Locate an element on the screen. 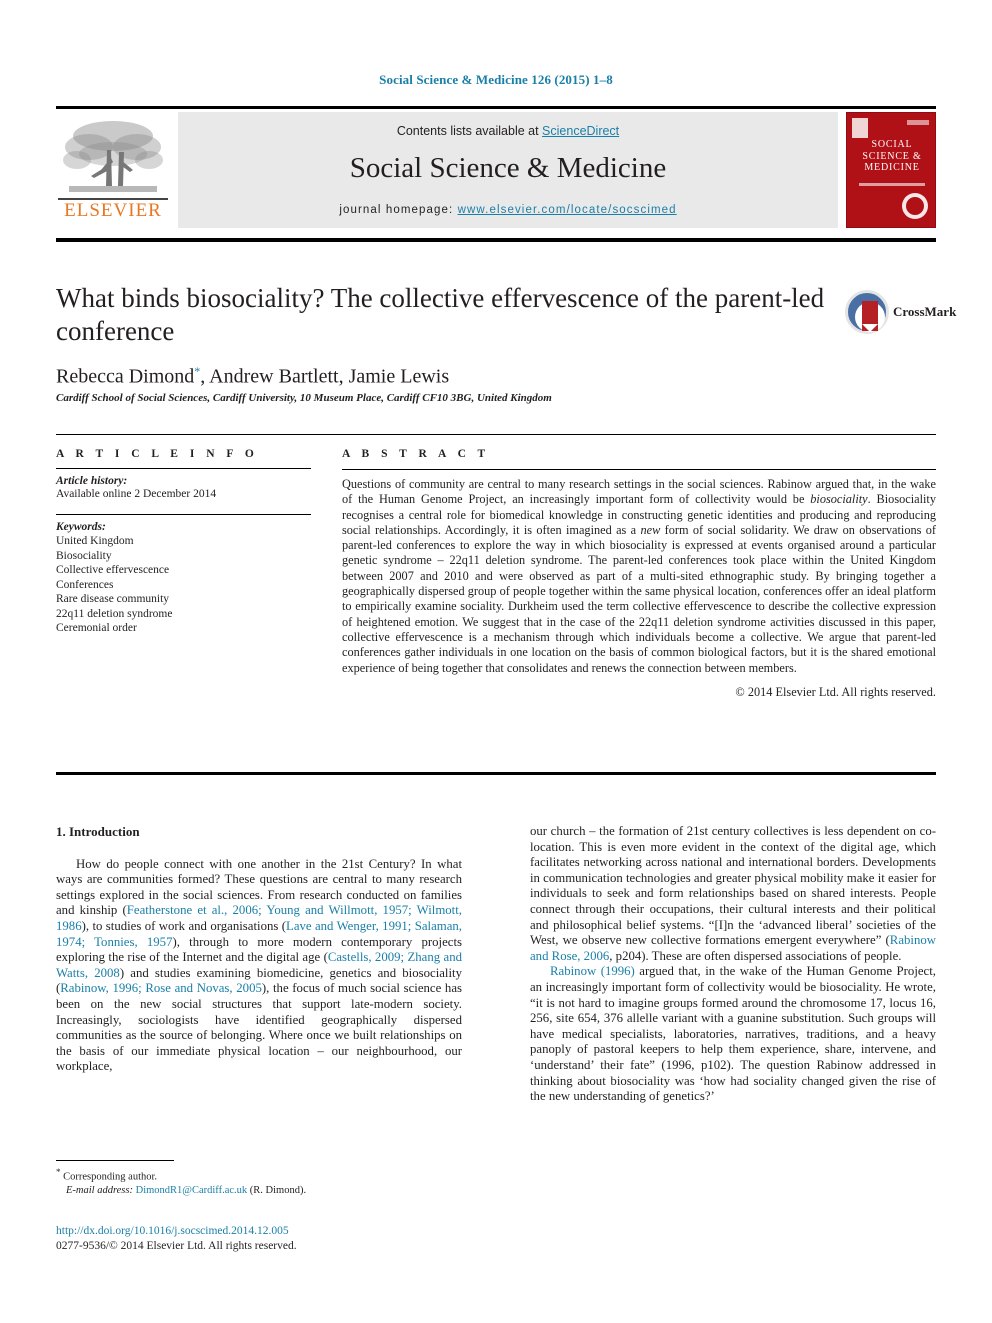 This screenshot has width=992, height=1323. article-info-heading: A R T I C L E I N F O is located at coordinates (157, 454).